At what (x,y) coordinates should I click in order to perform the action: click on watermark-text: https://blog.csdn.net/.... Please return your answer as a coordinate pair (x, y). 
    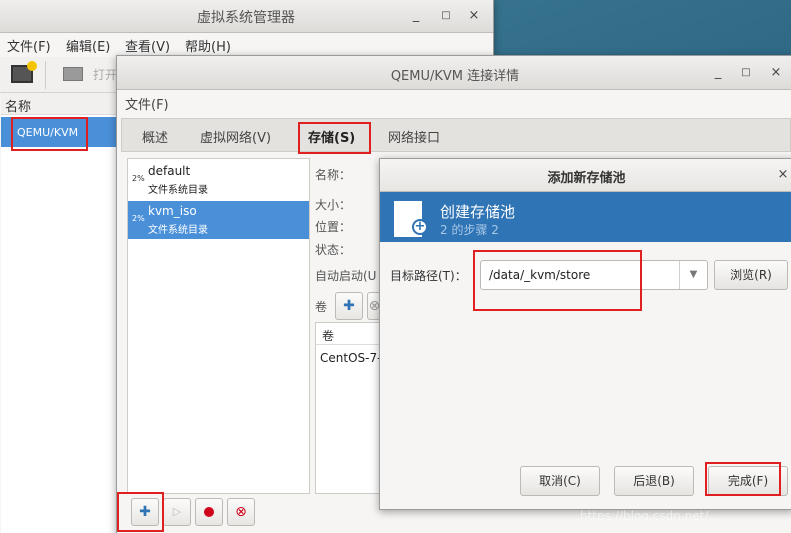
    Looking at the image, I should click on (650, 516).